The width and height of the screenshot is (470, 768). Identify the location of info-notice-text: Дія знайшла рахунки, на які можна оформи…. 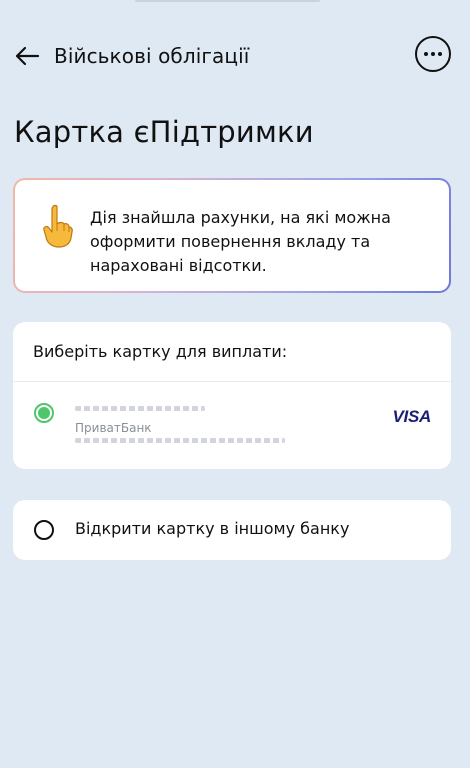
(240, 241).